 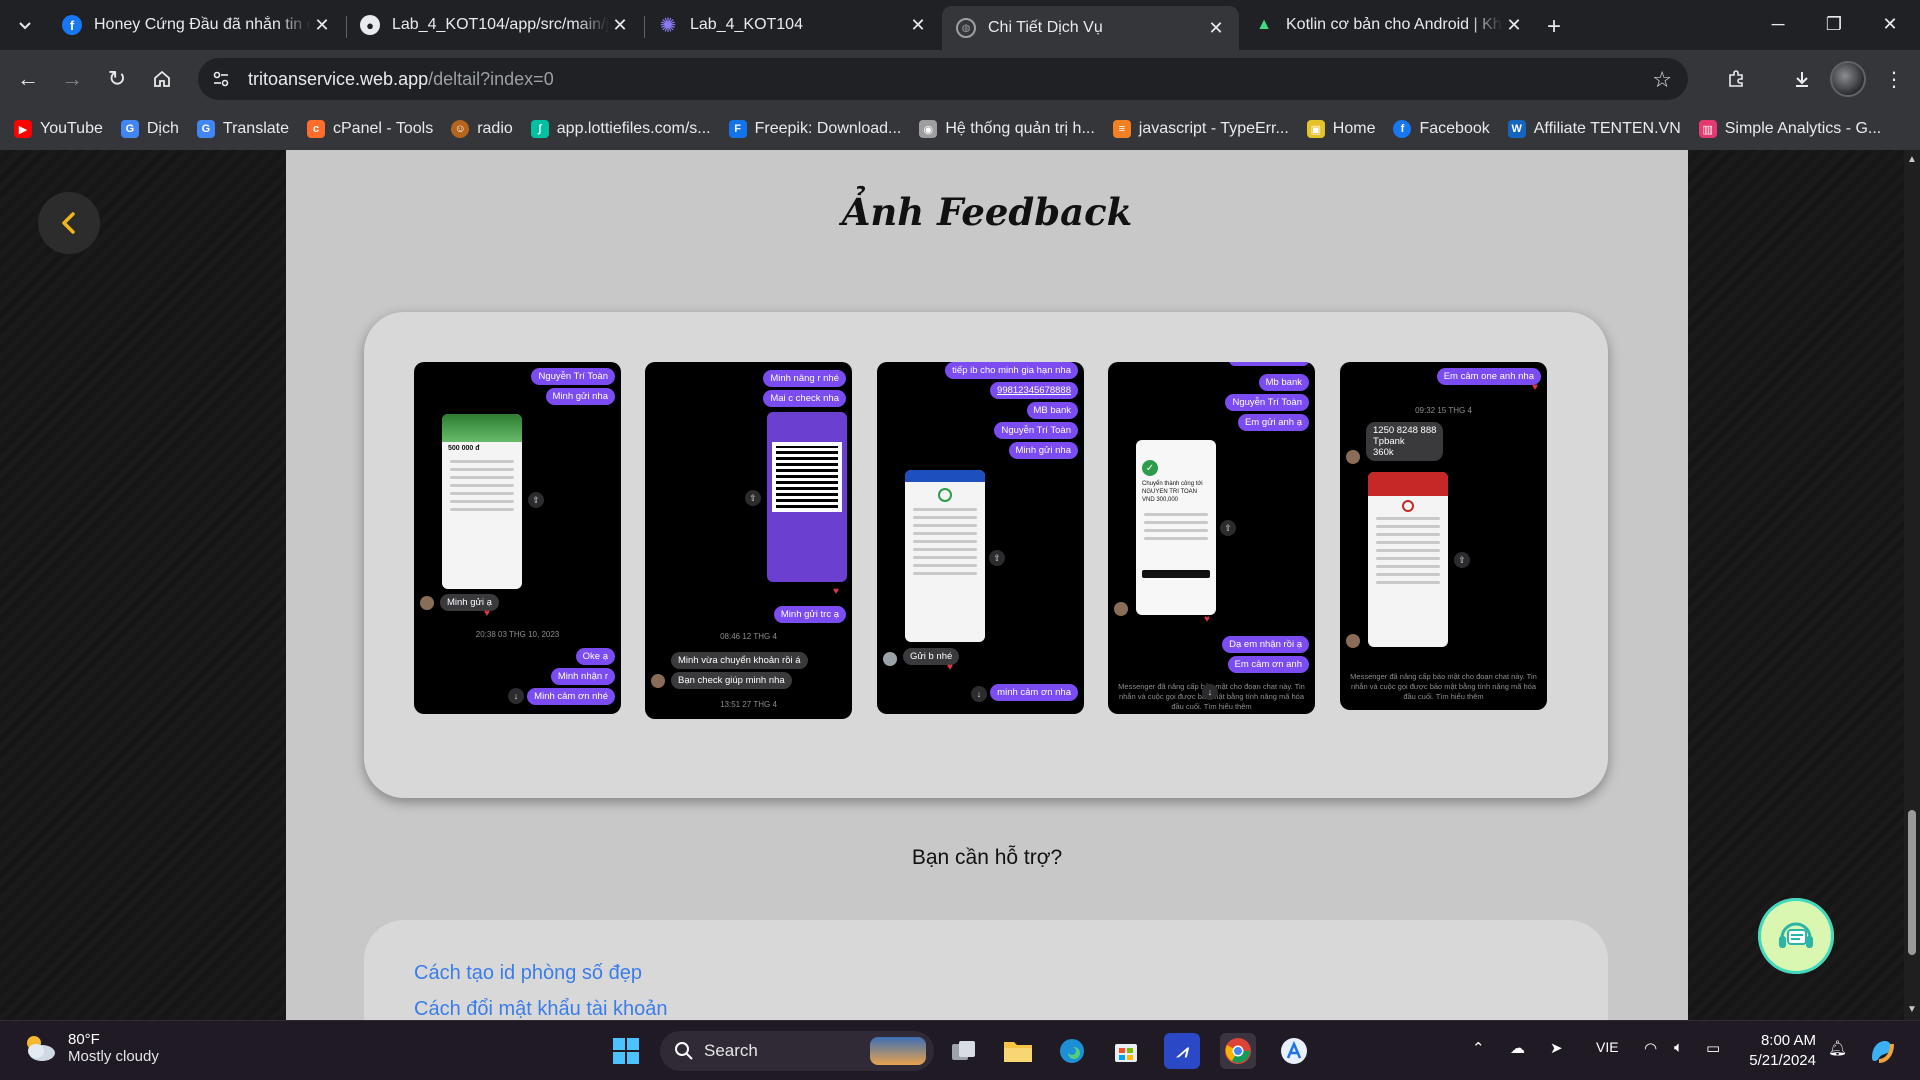 I want to click on close-icon: ✕, so click(x=1890, y=23).